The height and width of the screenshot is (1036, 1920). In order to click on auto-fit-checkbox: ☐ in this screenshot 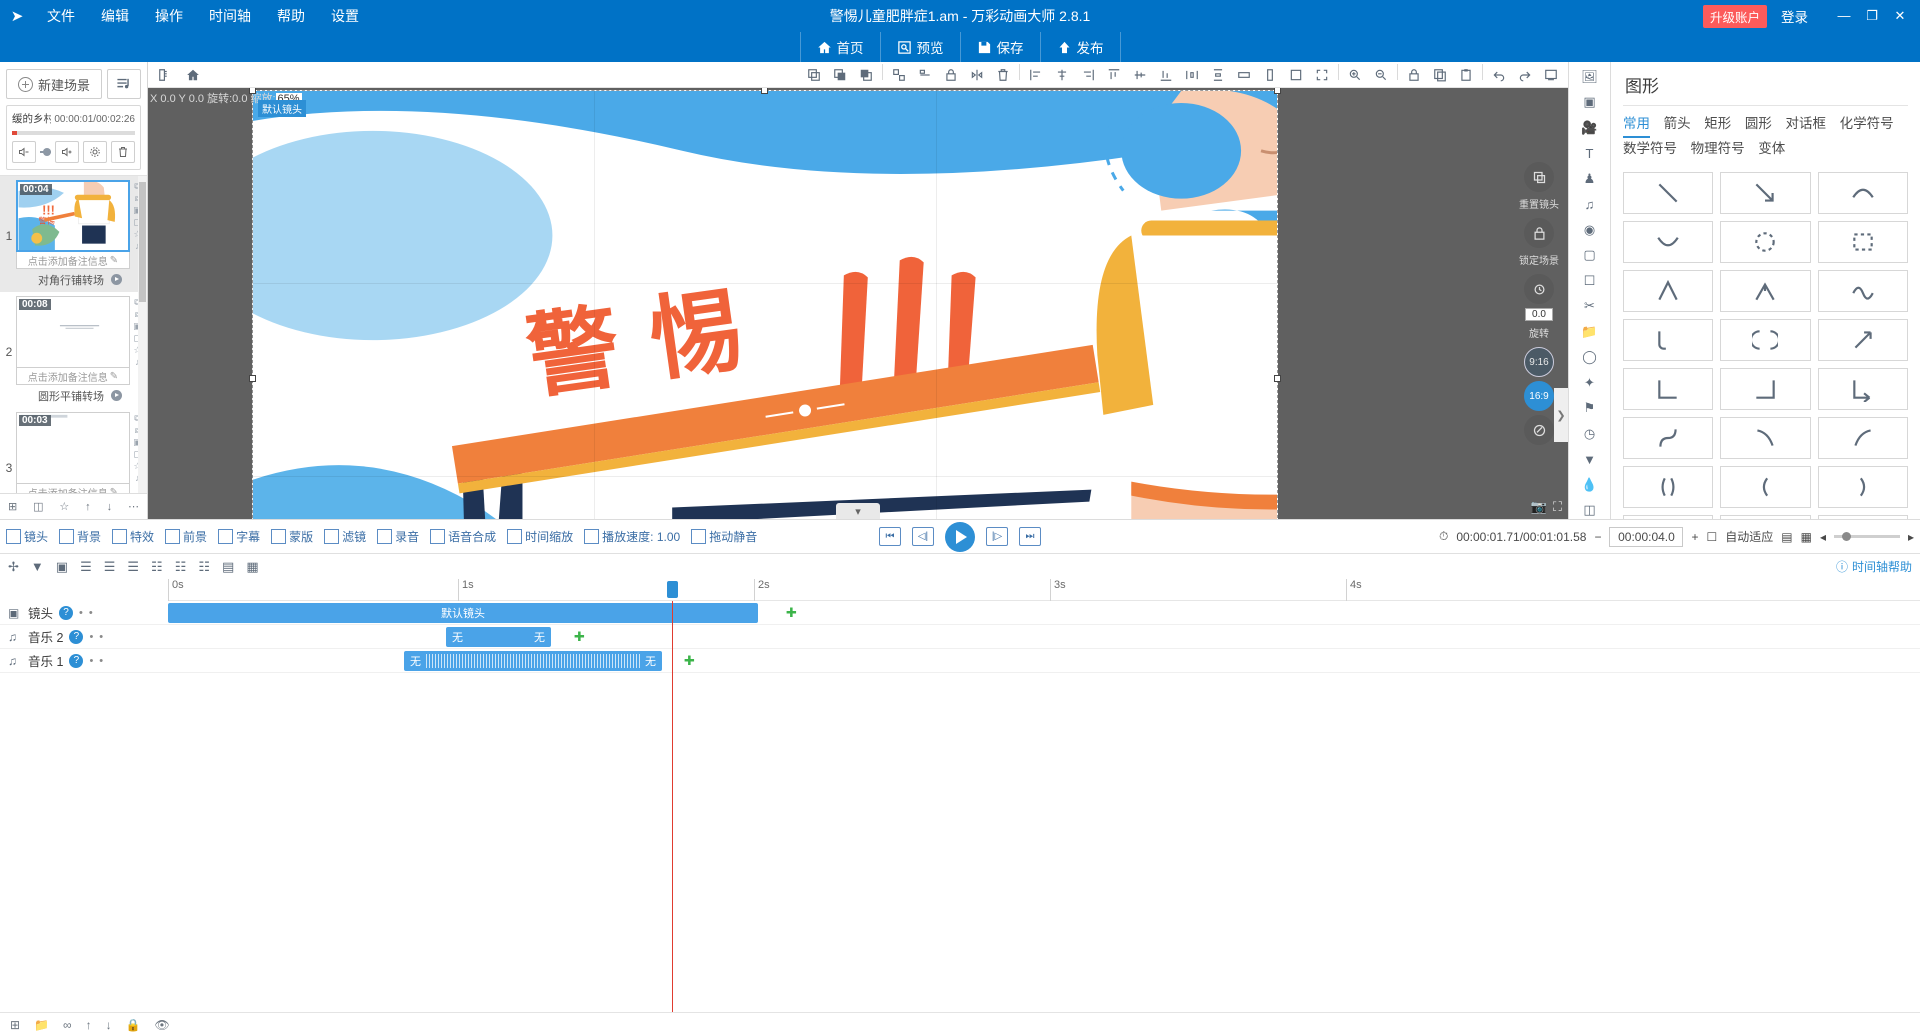, I will do `click(1711, 537)`.